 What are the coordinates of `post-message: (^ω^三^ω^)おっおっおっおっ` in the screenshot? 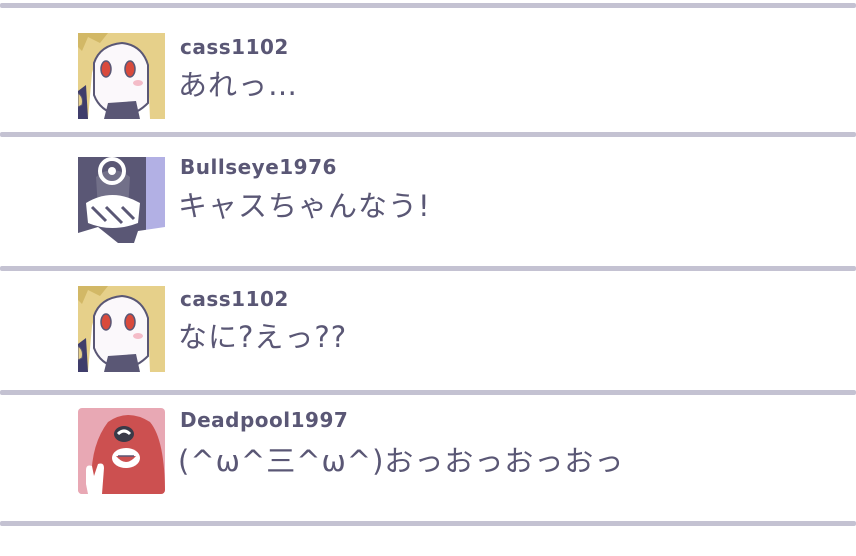 It's located at (401, 461).